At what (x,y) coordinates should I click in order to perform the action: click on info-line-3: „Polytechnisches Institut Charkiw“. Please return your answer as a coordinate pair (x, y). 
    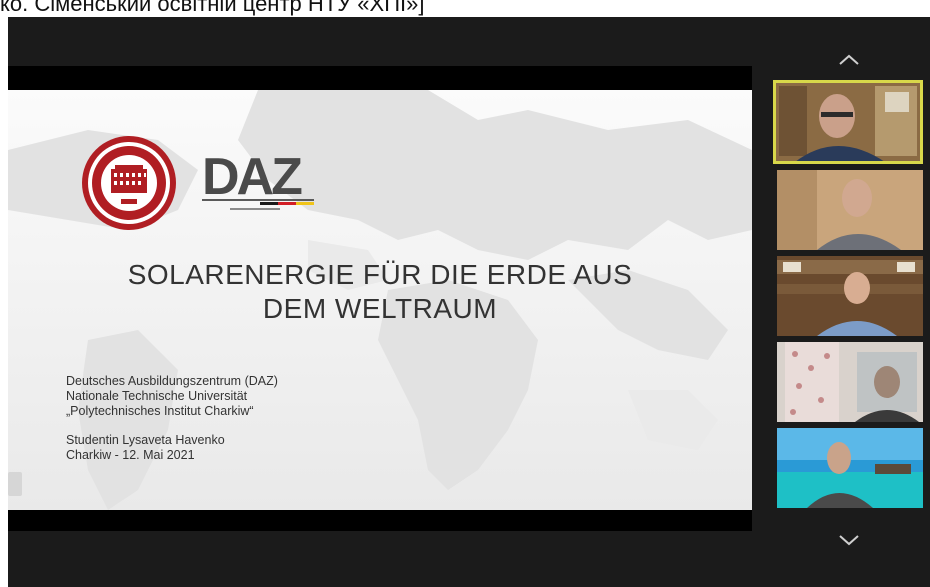
    Looking at the image, I should click on (160, 411).